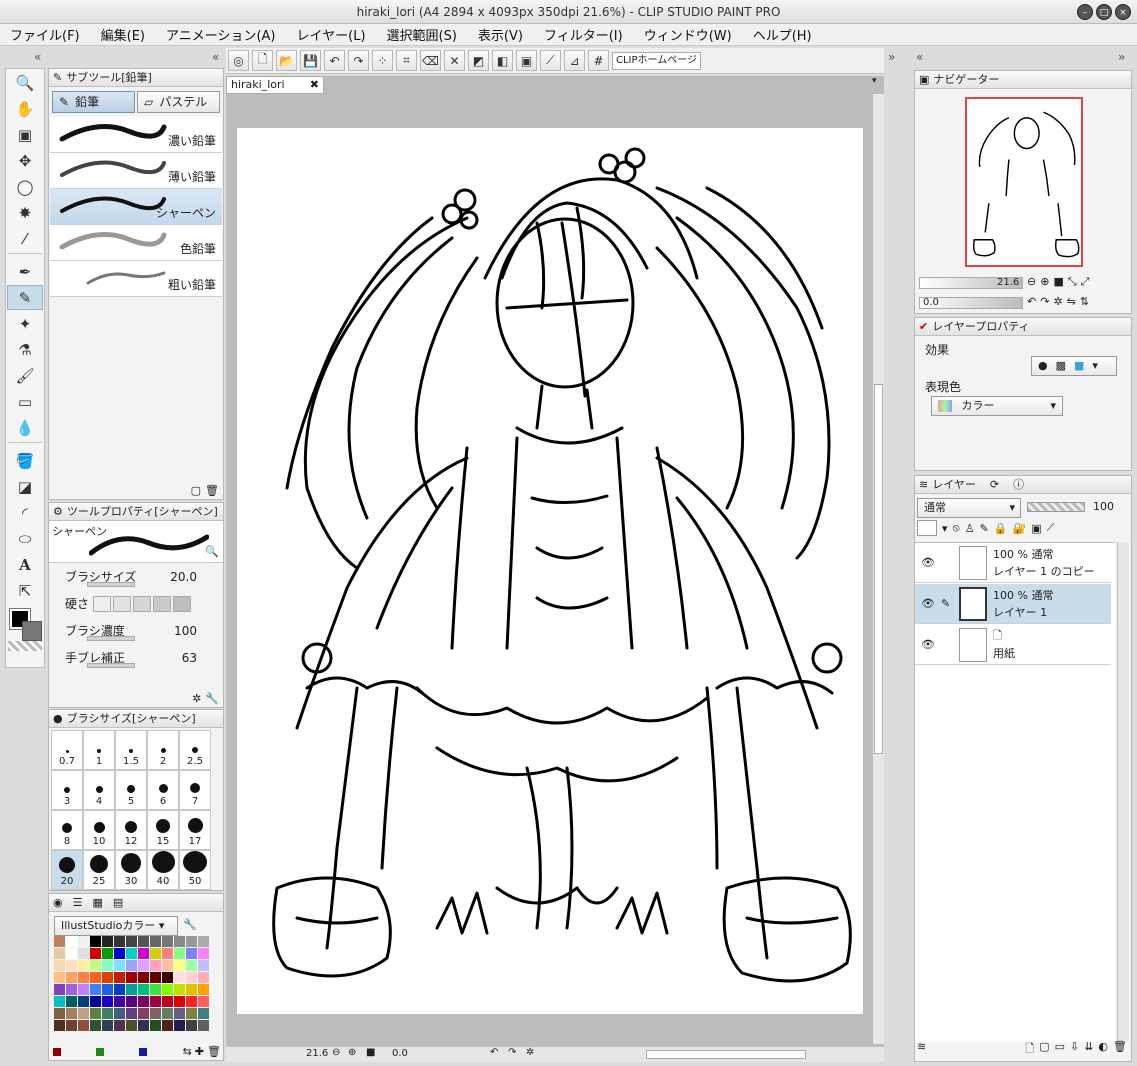 This screenshot has width=1137, height=1066. I want to click on canvas-vertical-scrollbar, so click(878, 569).